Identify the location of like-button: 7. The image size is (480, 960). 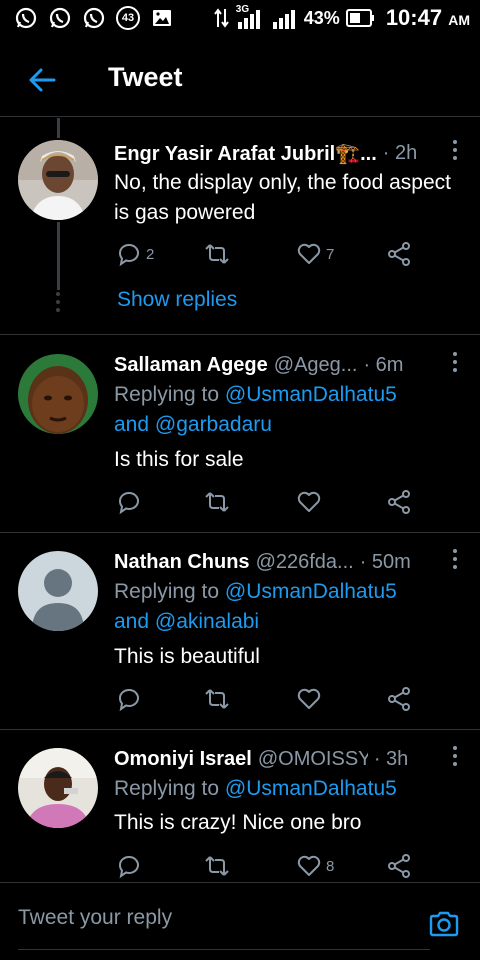
(315, 254).